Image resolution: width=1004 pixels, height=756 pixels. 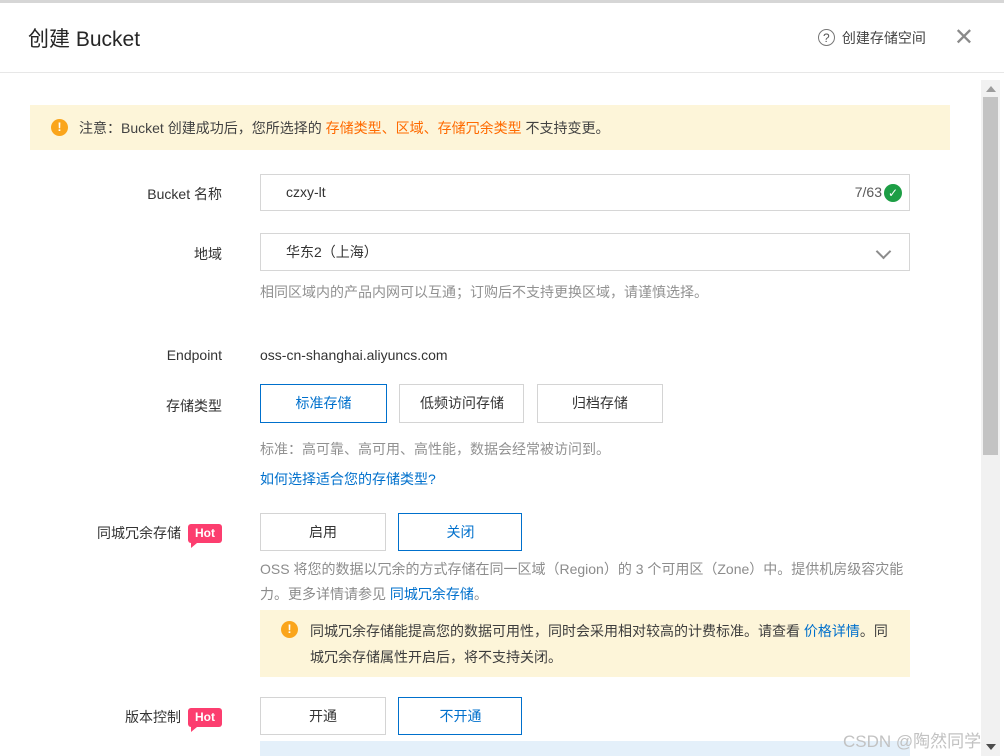 I want to click on zrs-disable-button: 关闭, so click(x=460, y=532).